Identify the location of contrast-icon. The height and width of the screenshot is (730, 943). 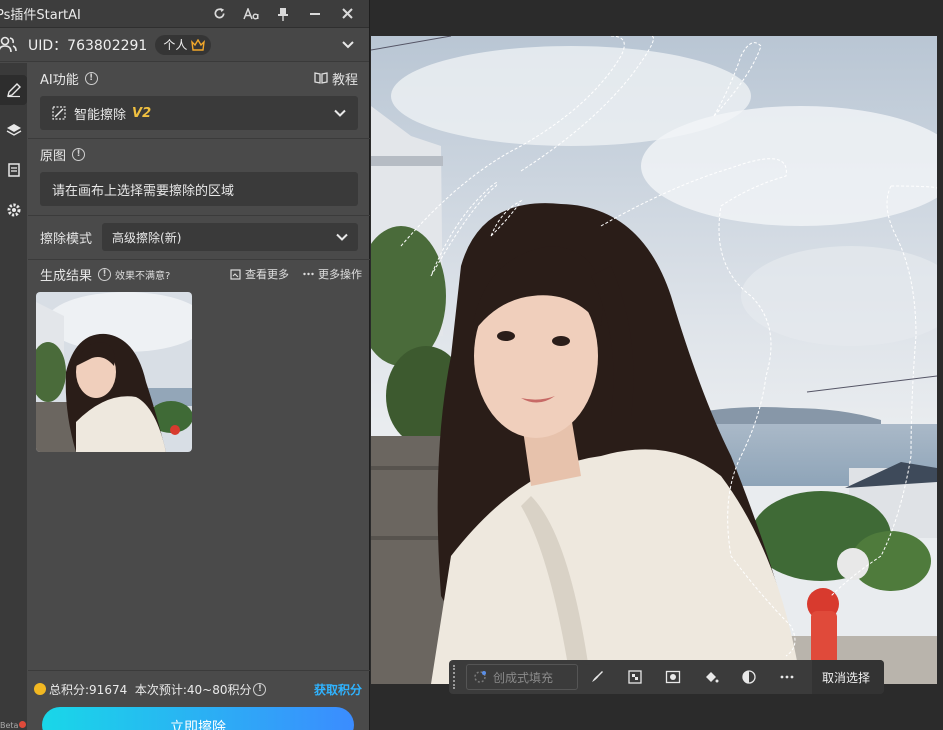
(749, 677).